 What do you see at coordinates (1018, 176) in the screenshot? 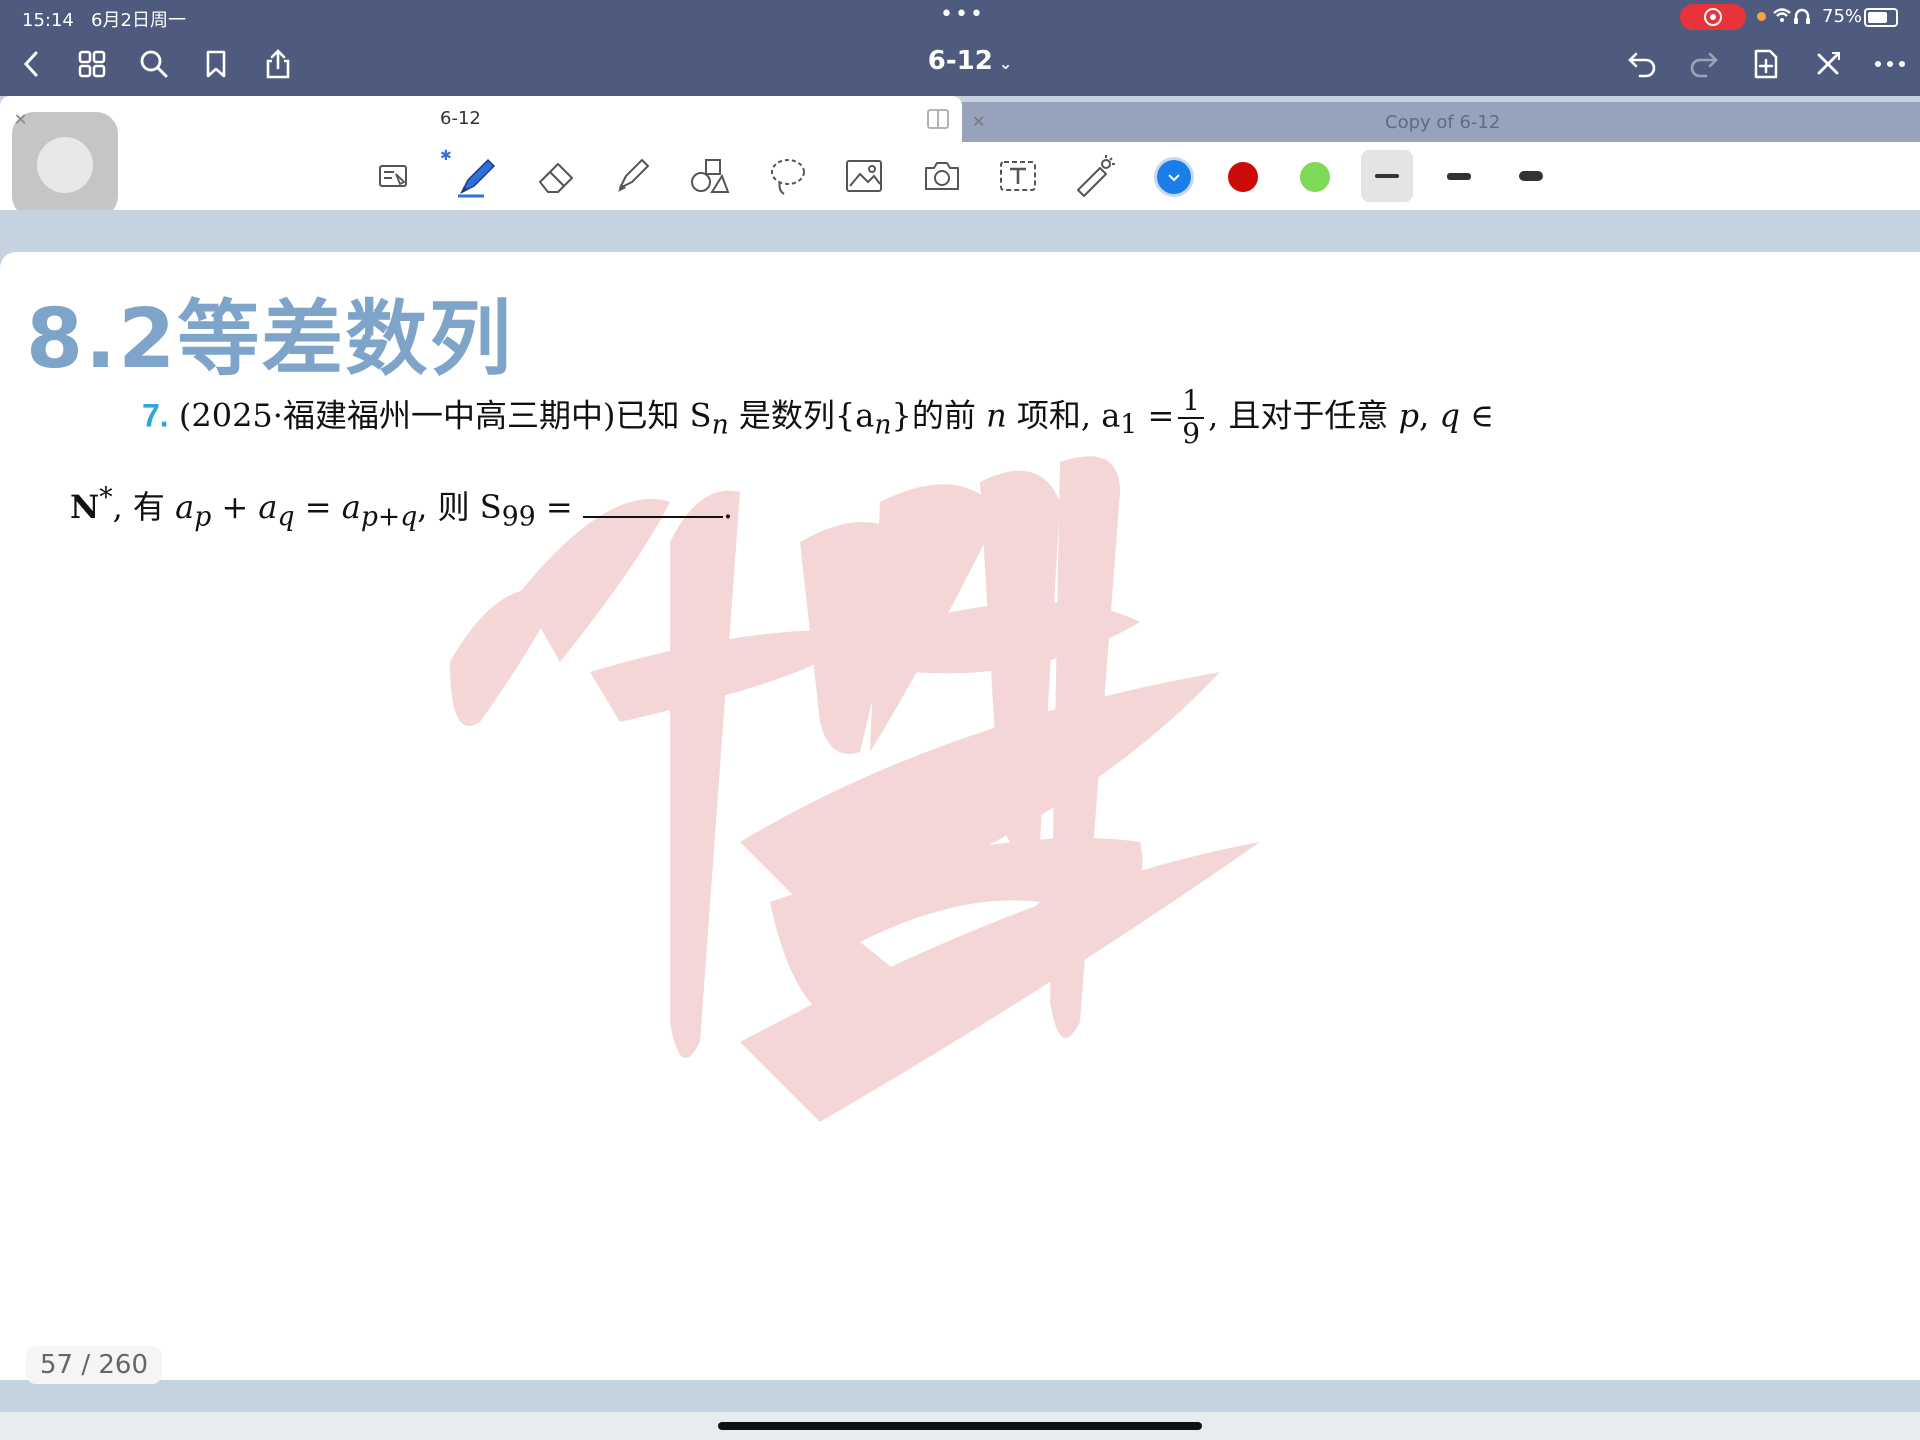
I see `text-tool-icon` at bounding box center [1018, 176].